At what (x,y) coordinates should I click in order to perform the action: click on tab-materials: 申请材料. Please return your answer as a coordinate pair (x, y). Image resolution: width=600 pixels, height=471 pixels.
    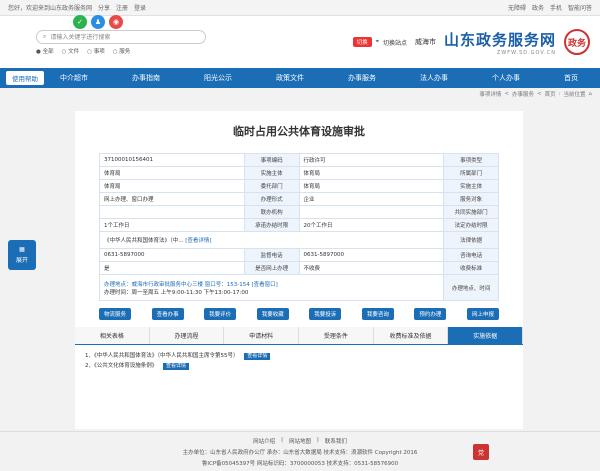
    Looking at the image, I should click on (262, 335).